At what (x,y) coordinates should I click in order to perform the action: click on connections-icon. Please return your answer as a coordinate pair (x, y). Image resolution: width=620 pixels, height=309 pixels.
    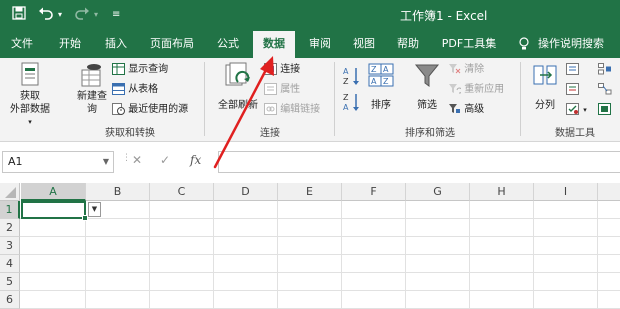
    Looking at the image, I should click on (270, 69).